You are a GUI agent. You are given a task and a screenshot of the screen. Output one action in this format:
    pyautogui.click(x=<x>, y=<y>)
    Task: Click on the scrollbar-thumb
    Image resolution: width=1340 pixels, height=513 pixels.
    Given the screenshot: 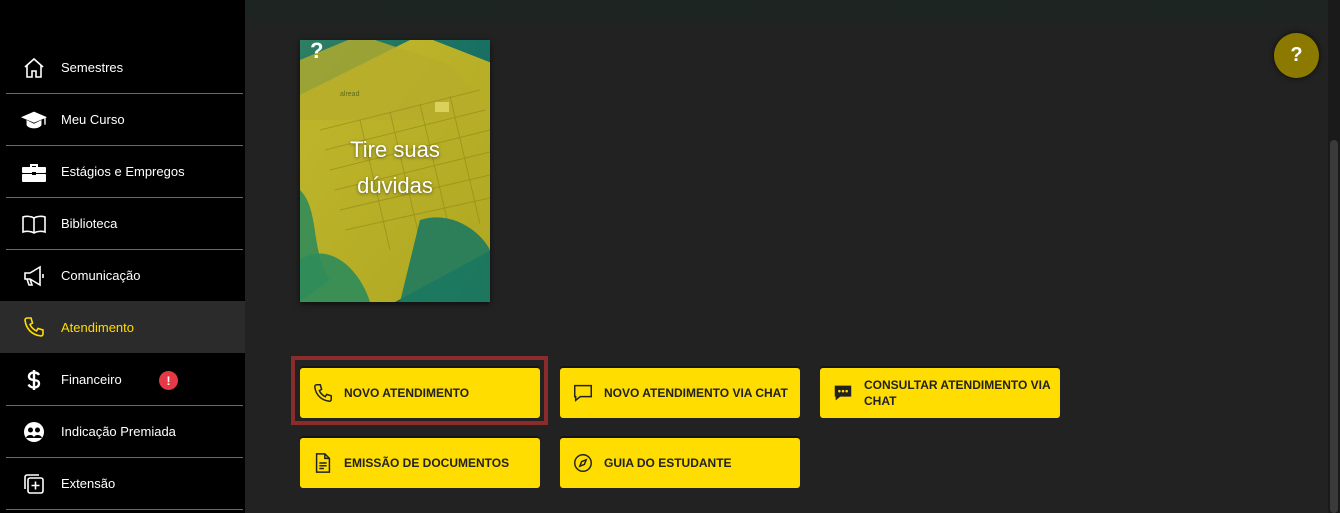 What is the action you would take?
    pyautogui.click(x=1334, y=326)
    